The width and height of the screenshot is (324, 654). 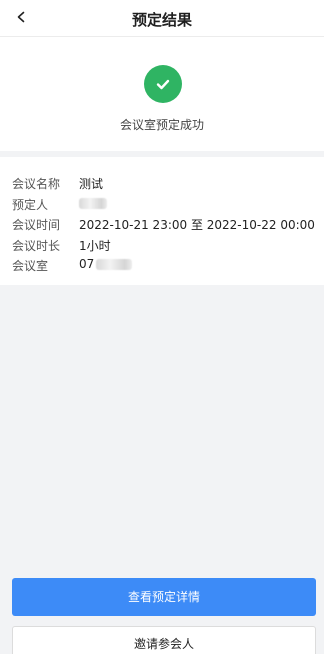 I want to click on redacted-room-name, so click(x=114, y=264).